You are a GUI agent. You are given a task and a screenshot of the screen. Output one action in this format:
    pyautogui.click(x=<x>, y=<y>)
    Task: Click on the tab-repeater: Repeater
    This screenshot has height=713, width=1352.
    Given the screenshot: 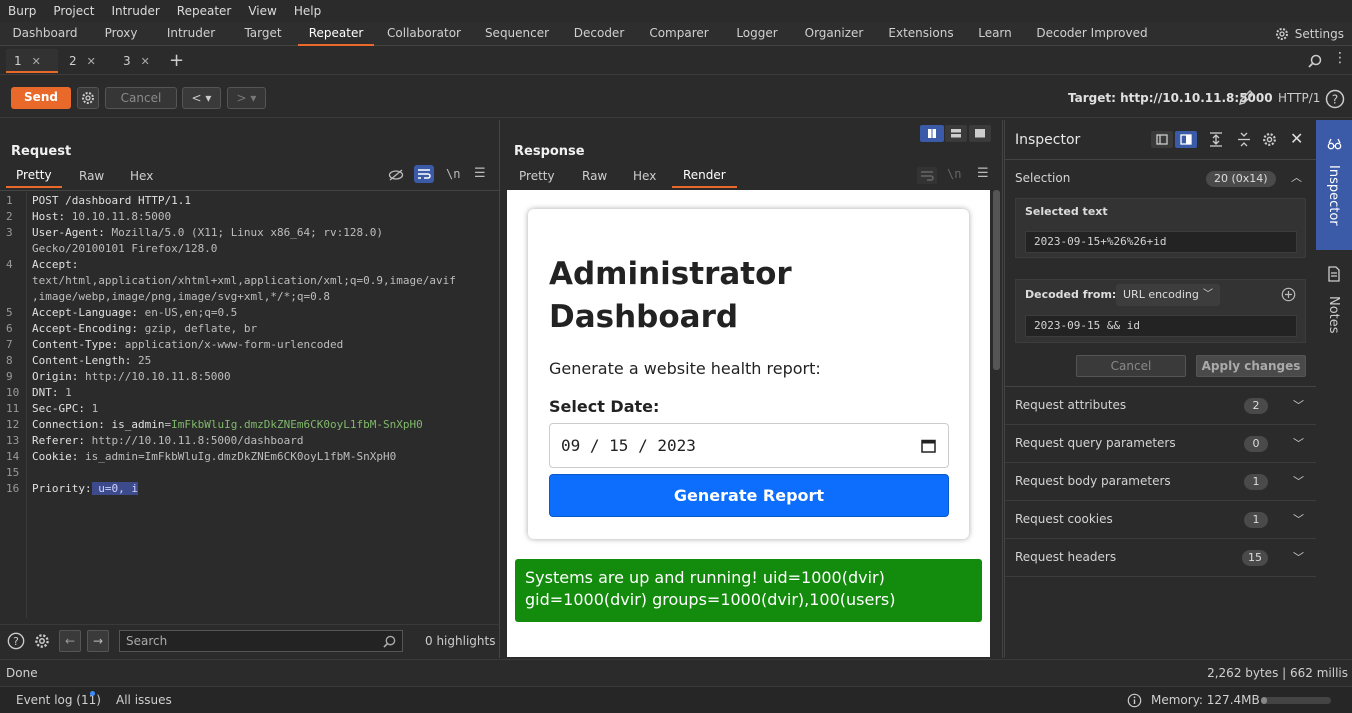 What is the action you would take?
    pyautogui.click(x=336, y=34)
    